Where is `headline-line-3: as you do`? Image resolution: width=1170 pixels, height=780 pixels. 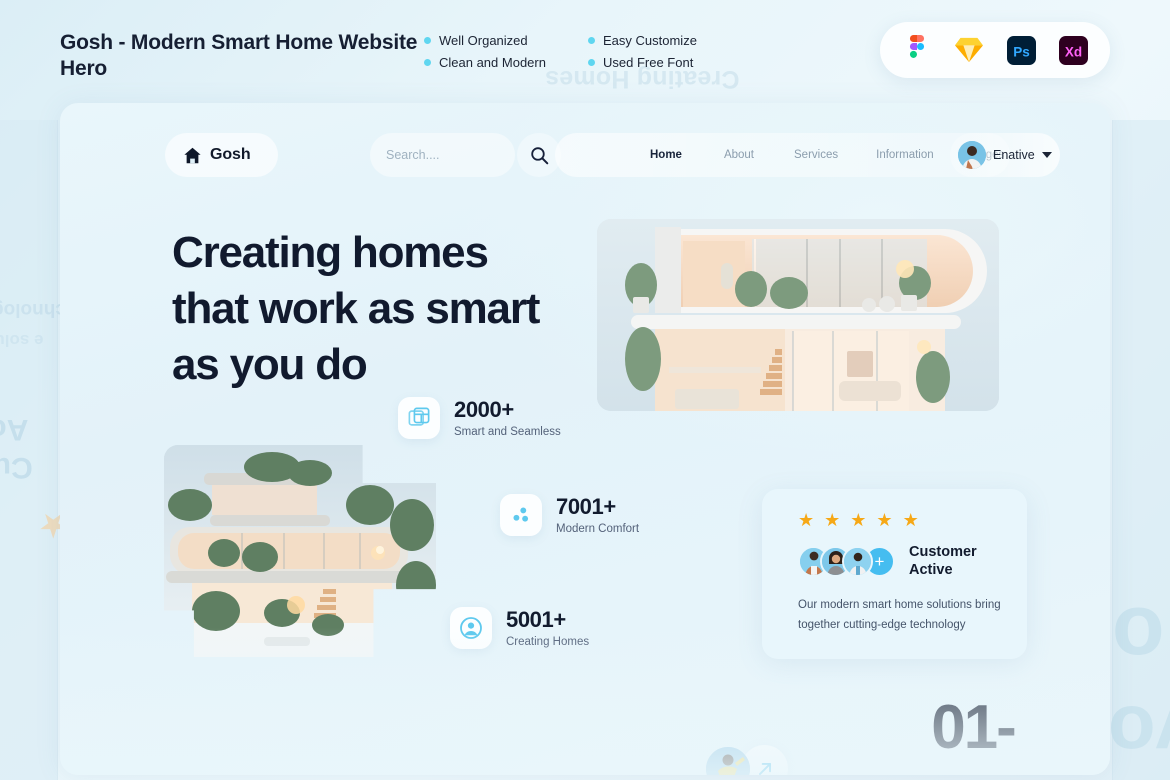 headline-line-3: as you do is located at coordinates (270, 364).